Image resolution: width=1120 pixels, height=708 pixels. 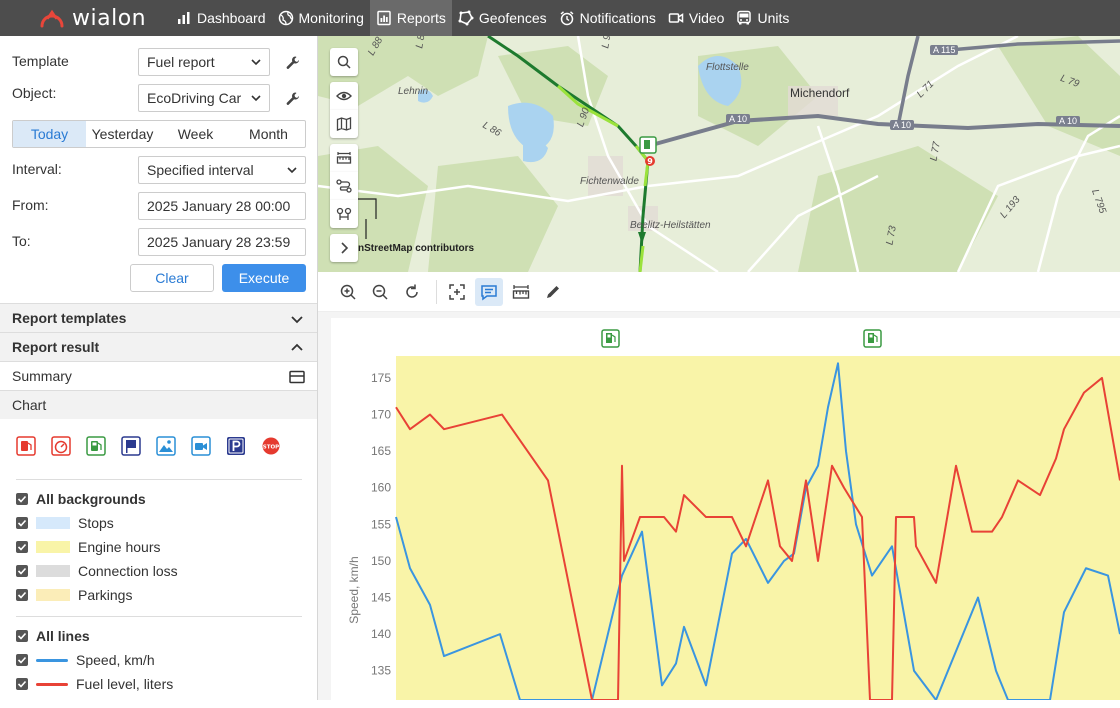 What do you see at coordinates (49, 134) in the screenshot?
I see `period-today: Today` at bounding box center [49, 134].